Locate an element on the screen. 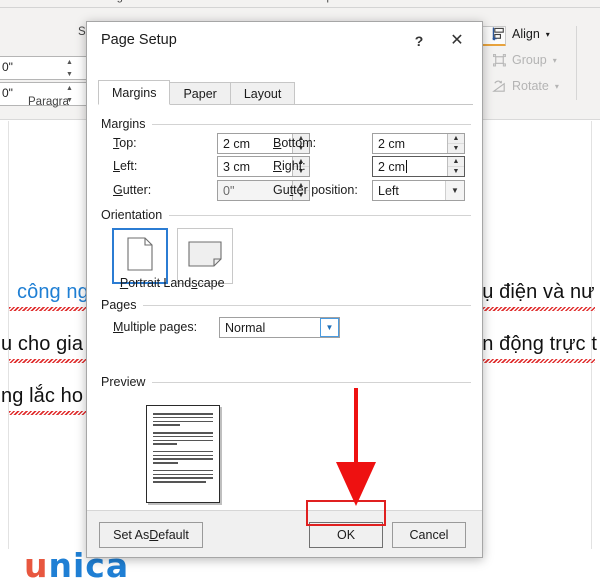 This screenshot has width=600, height=587. align-label: Align is located at coordinates (526, 34).